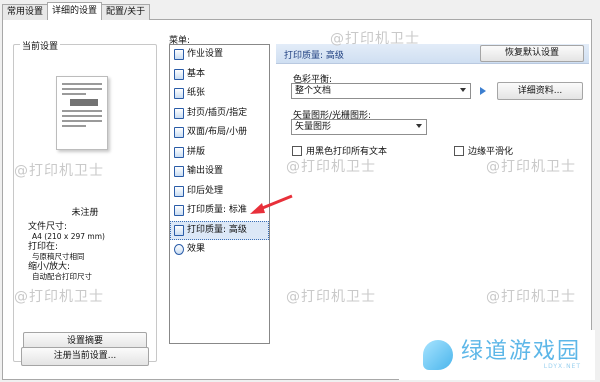 The width and height of the screenshot is (600, 382). What do you see at coordinates (126, 12) in the screenshot?
I see `tab-config-about: 配置/关于` at bounding box center [126, 12].